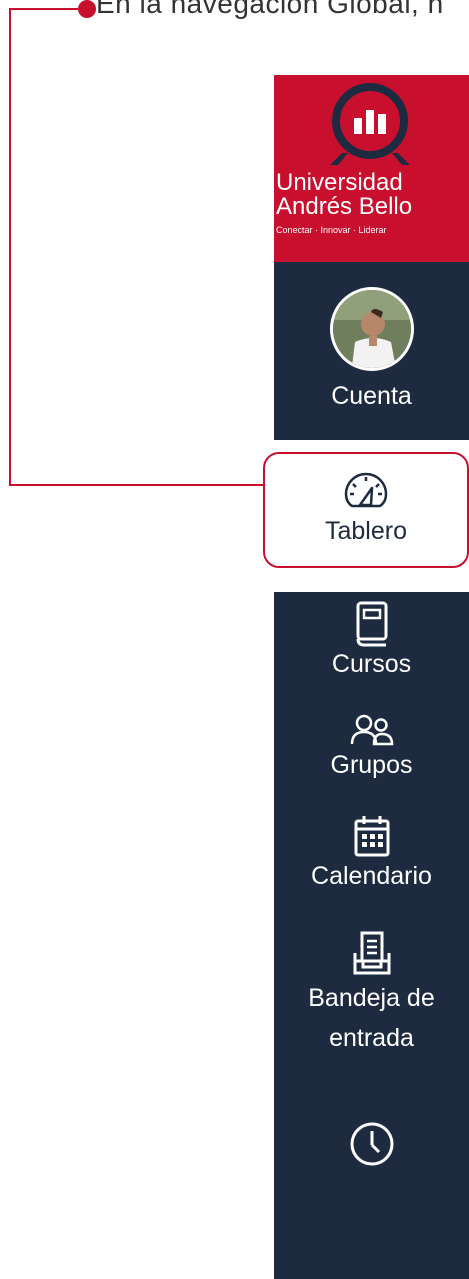 The width and height of the screenshot is (469, 1279). I want to click on nav-label-dashboard: Tablero, so click(366, 531).